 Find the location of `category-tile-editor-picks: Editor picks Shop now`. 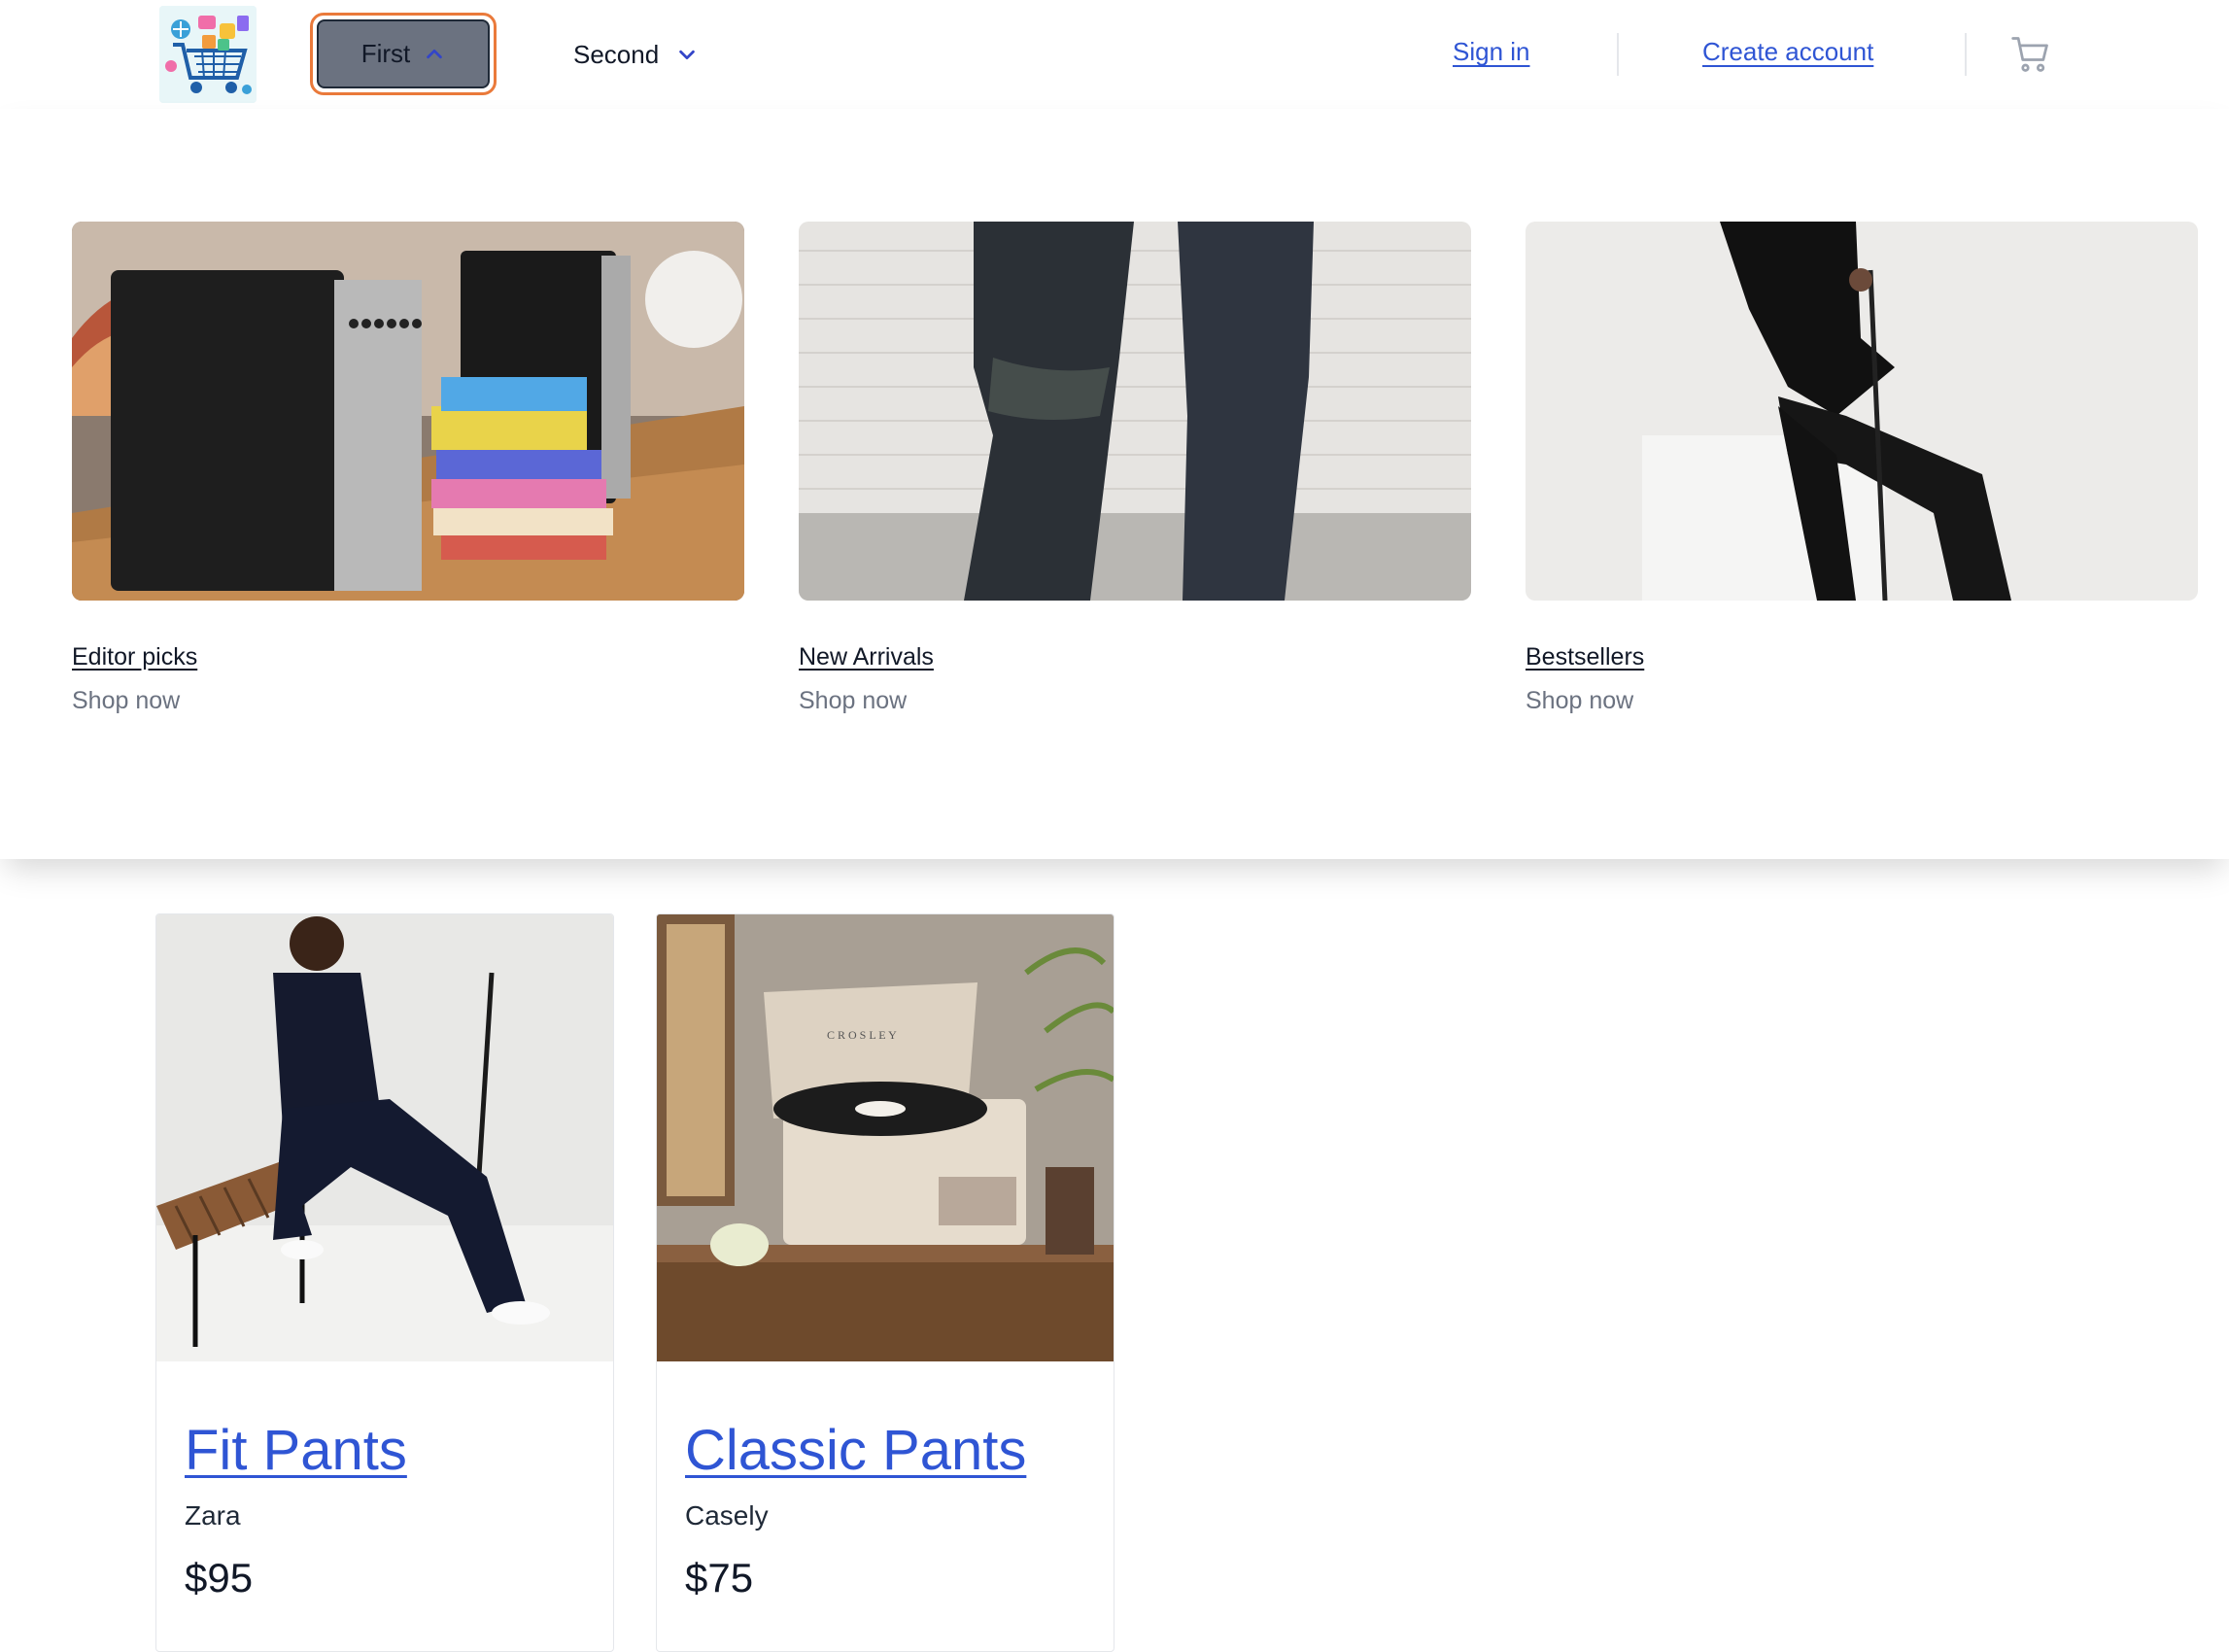

category-tile-editor-picks: Editor picks Shop now is located at coordinates (408, 469).